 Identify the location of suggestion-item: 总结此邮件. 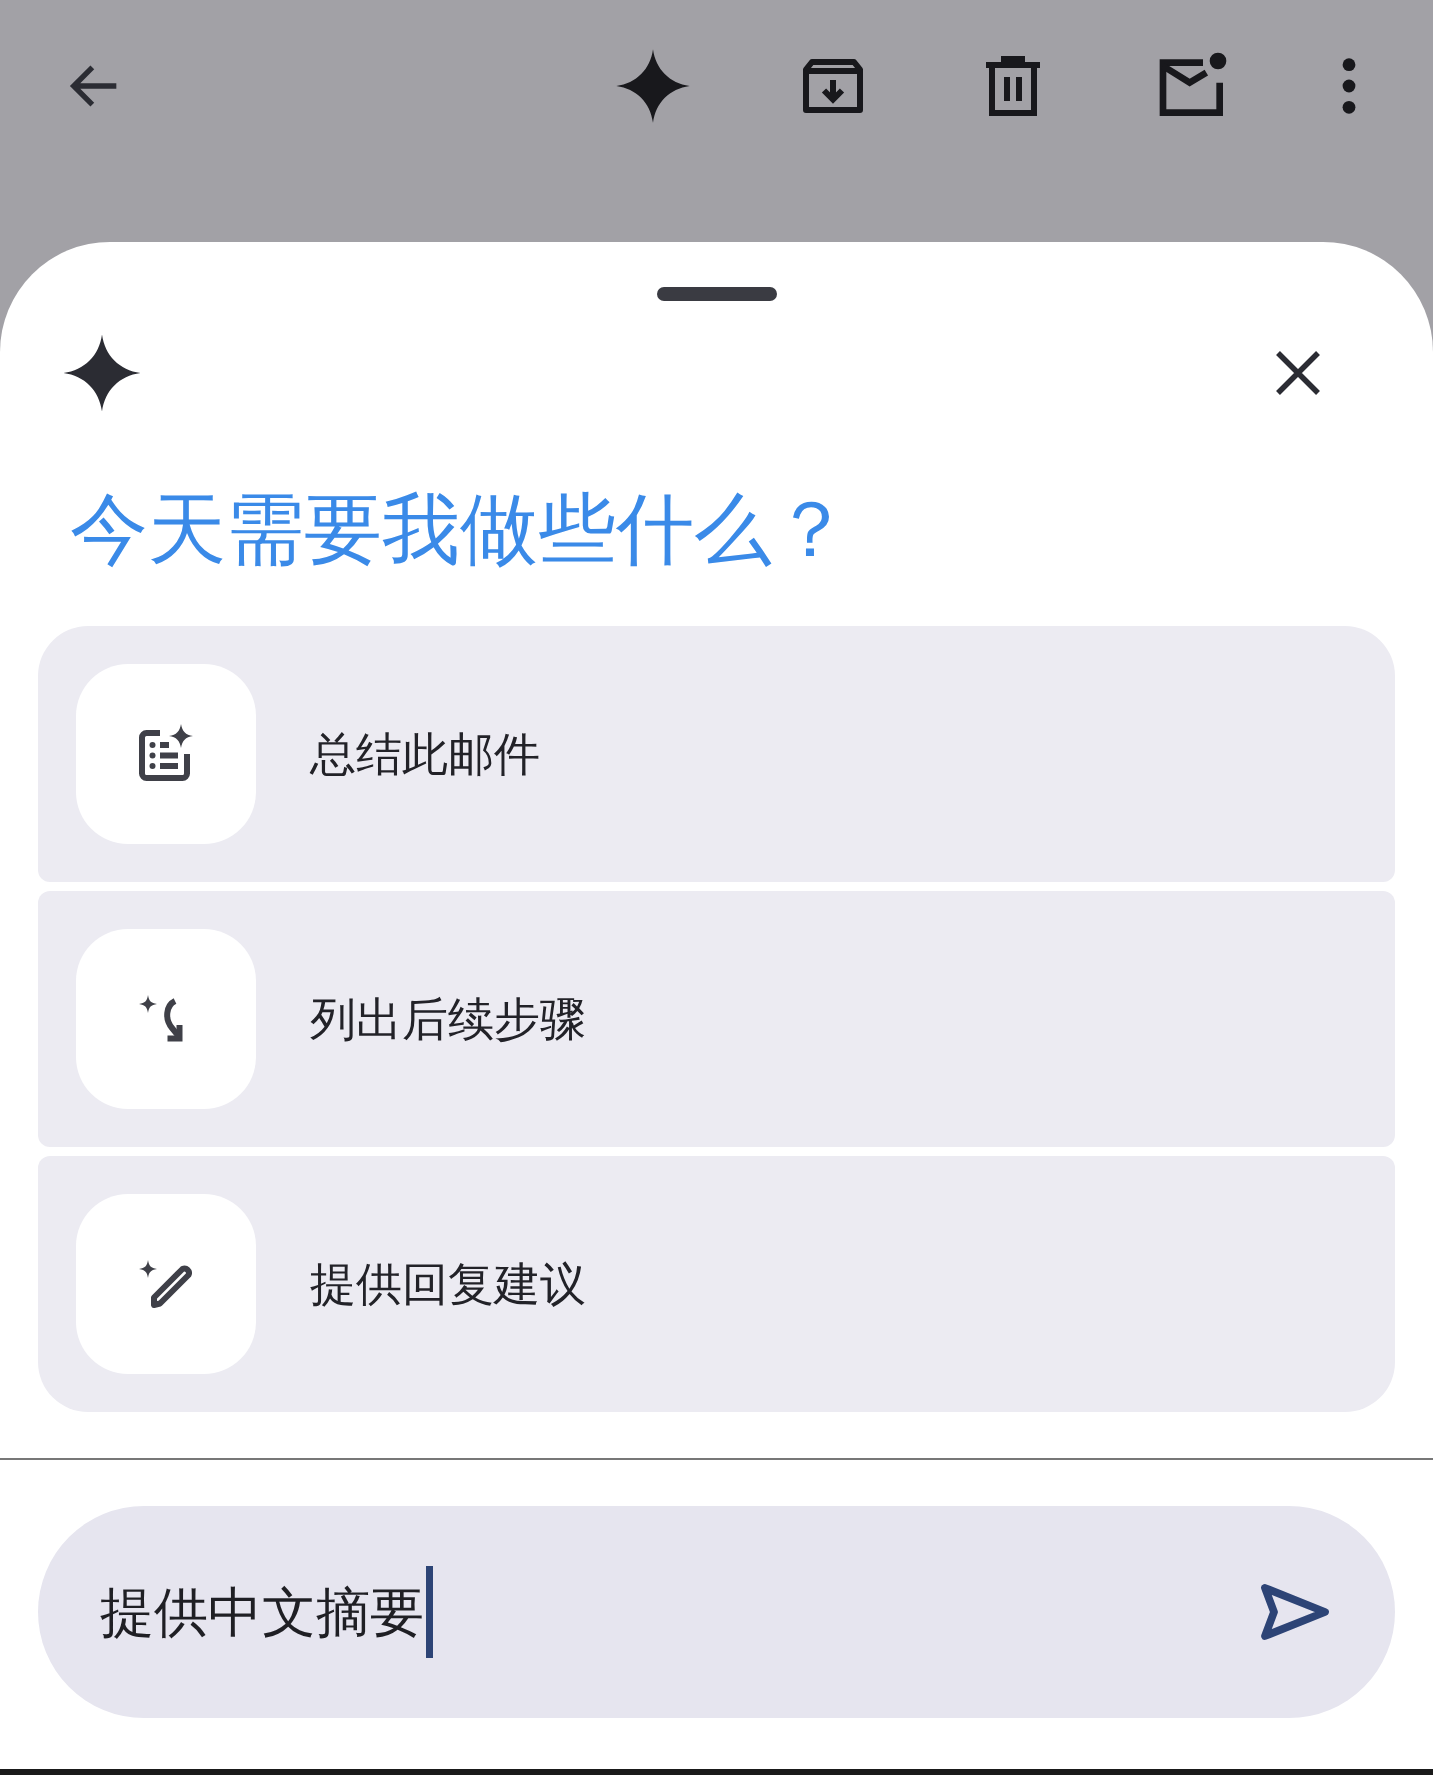
(716, 754).